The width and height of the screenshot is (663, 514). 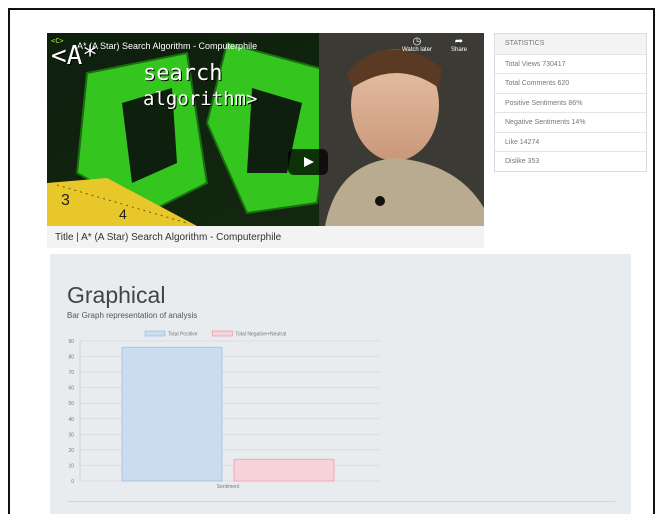 What do you see at coordinates (417, 41) in the screenshot?
I see `clock-icon: ◷` at bounding box center [417, 41].